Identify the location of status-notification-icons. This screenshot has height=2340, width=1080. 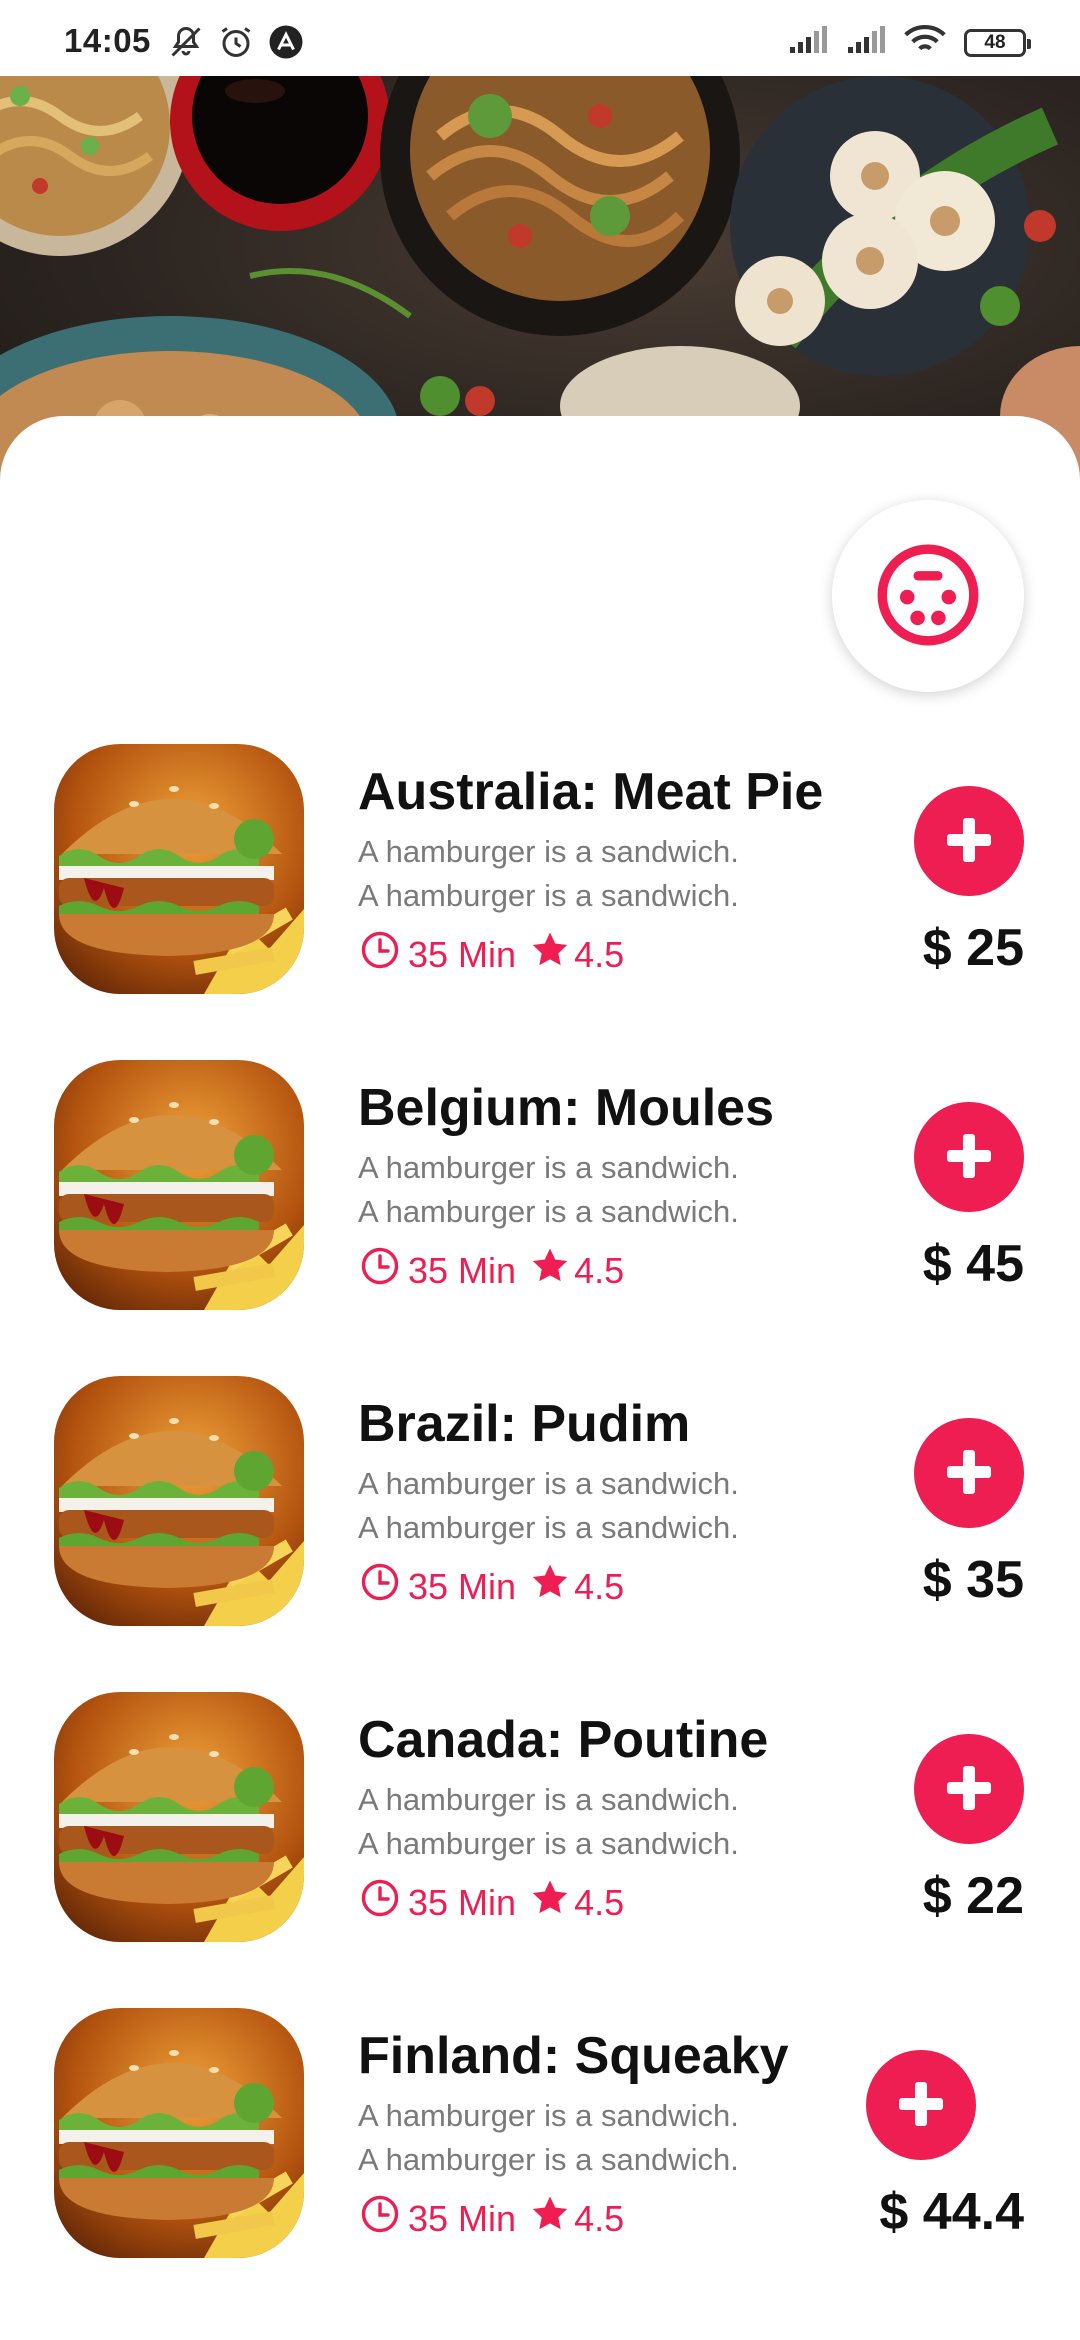
(236, 44).